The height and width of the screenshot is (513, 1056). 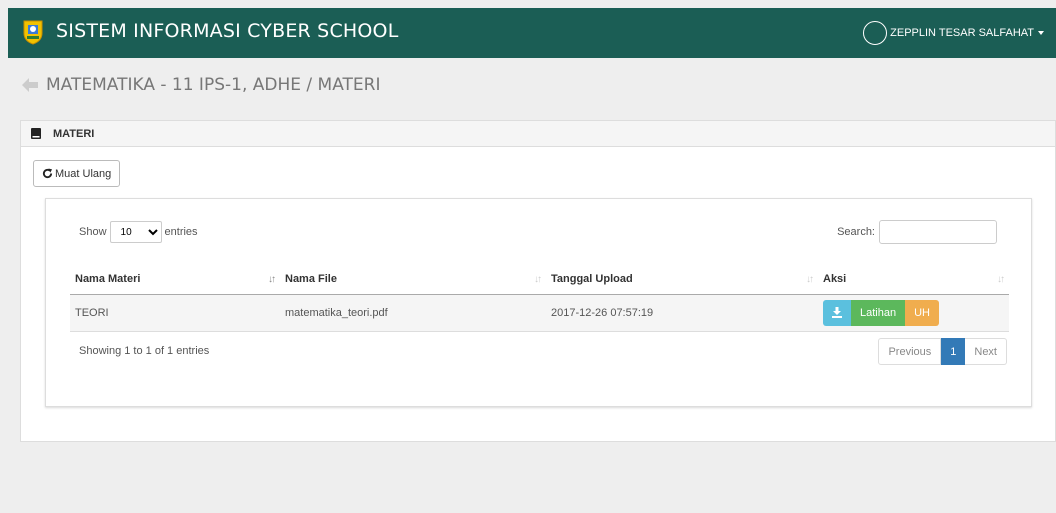 What do you see at coordinates (682, 313) in the screenshot?
I see `cell-tanggal-upload: 2017-12-26 07:57:19` at bounding box center [682, 313].